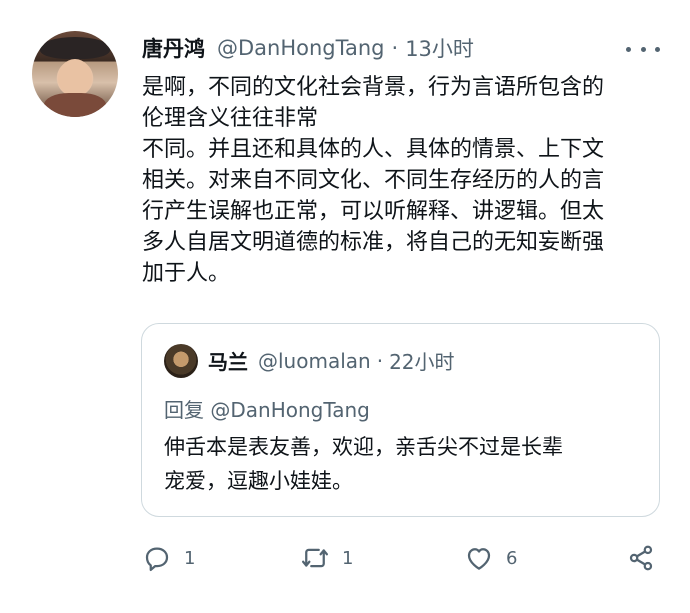 The height and width of the screenshot is (613, 690). I want to click on like-count: 6, so click(512, 558).